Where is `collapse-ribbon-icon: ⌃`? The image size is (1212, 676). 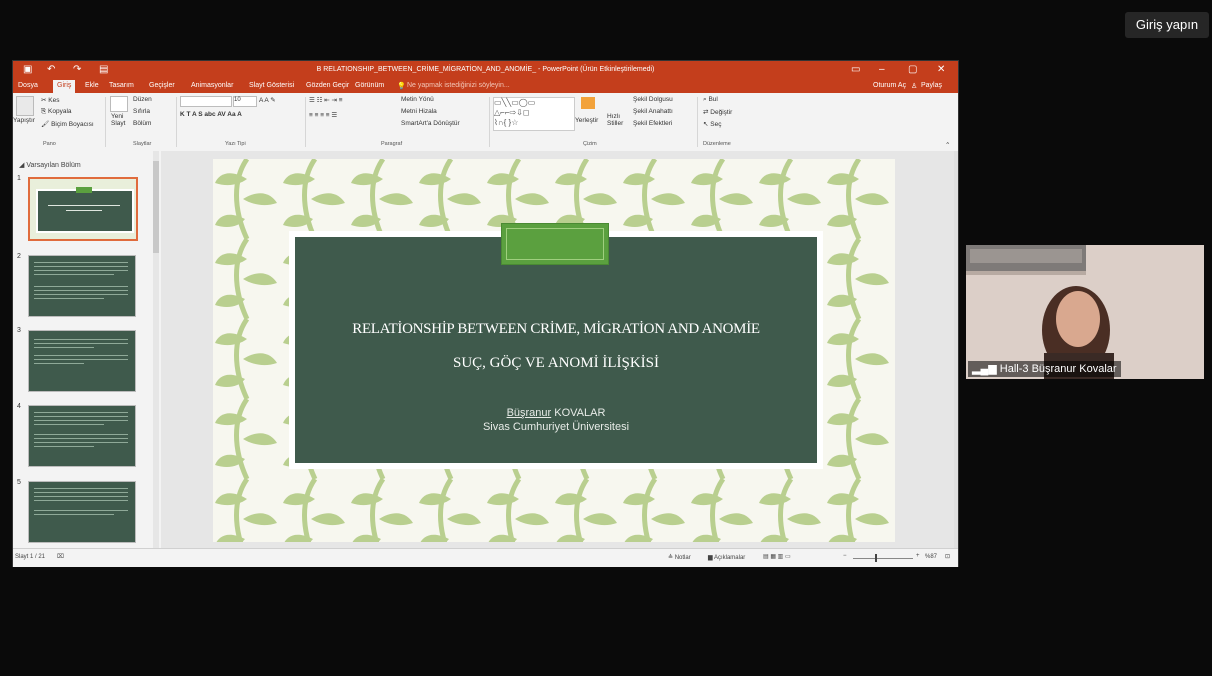 collapse-ribbon-icon: ⌃ is located at coordinates (947, 145).